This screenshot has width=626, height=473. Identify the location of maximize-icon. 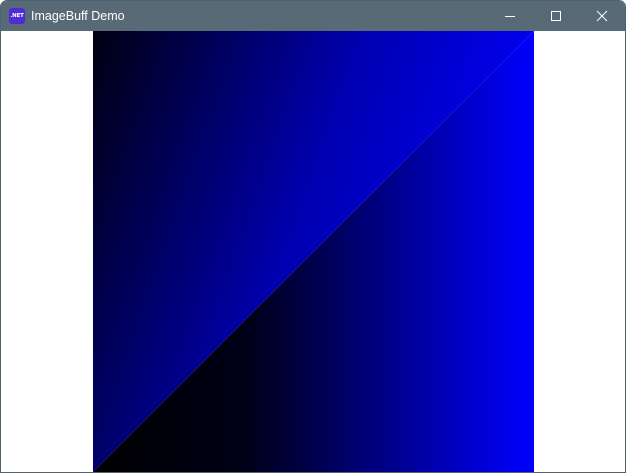
(556, 16).